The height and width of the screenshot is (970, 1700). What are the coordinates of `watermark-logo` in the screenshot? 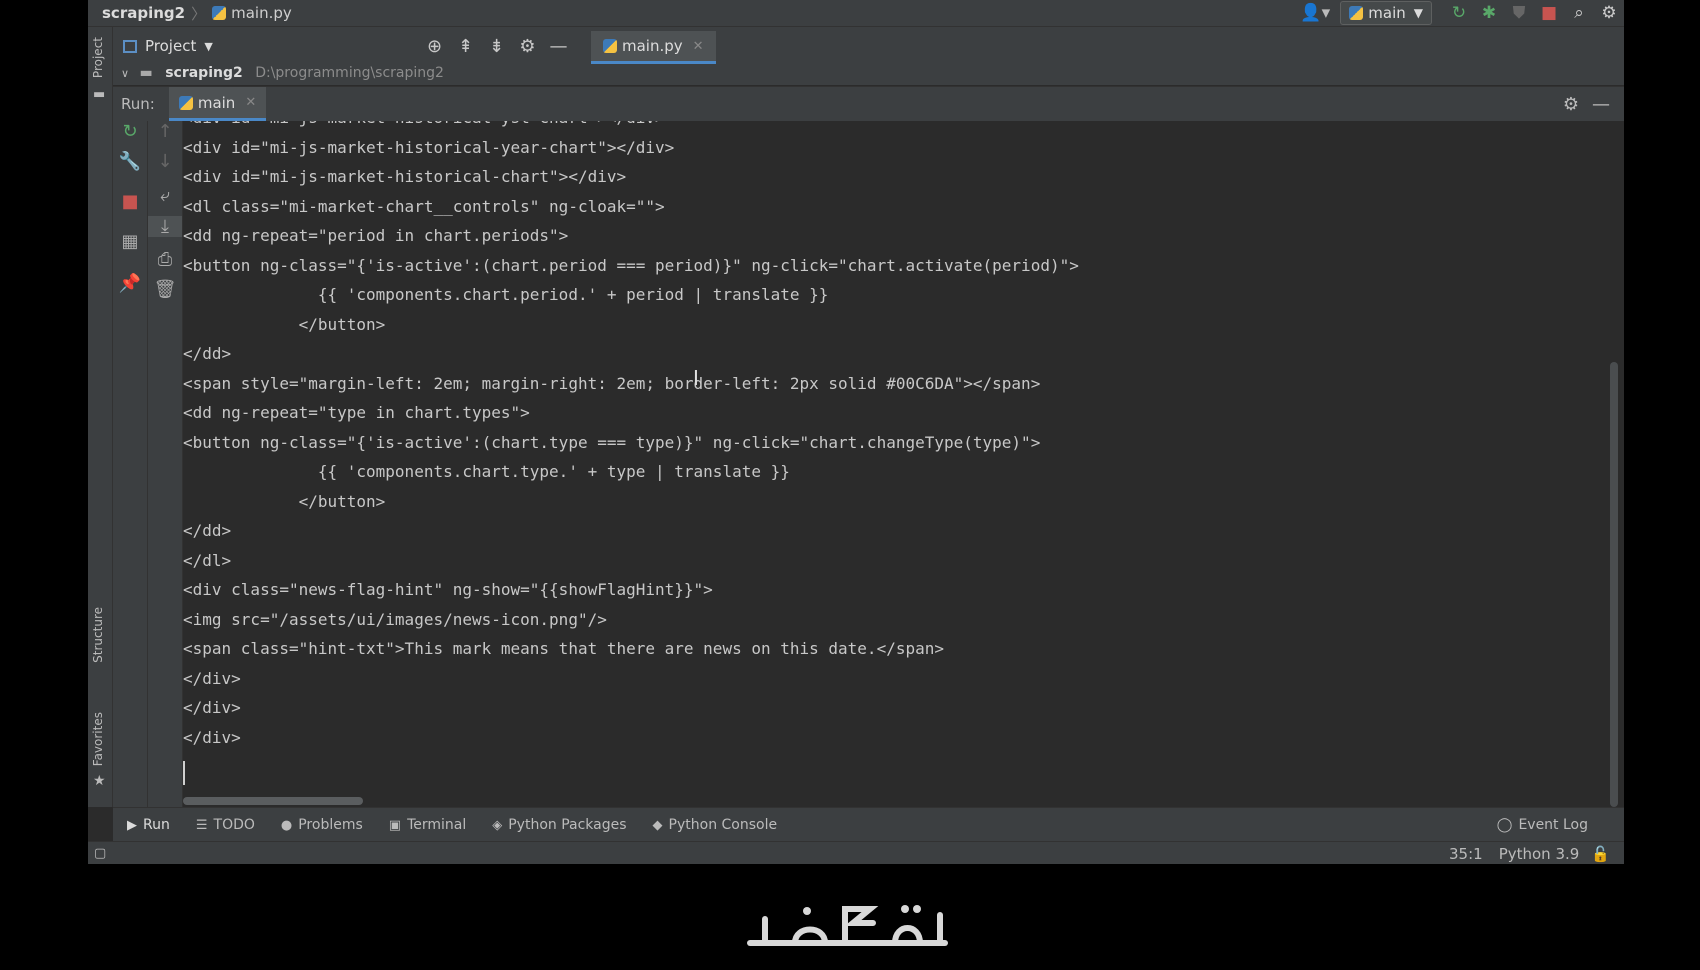 It's located at (847, 925).